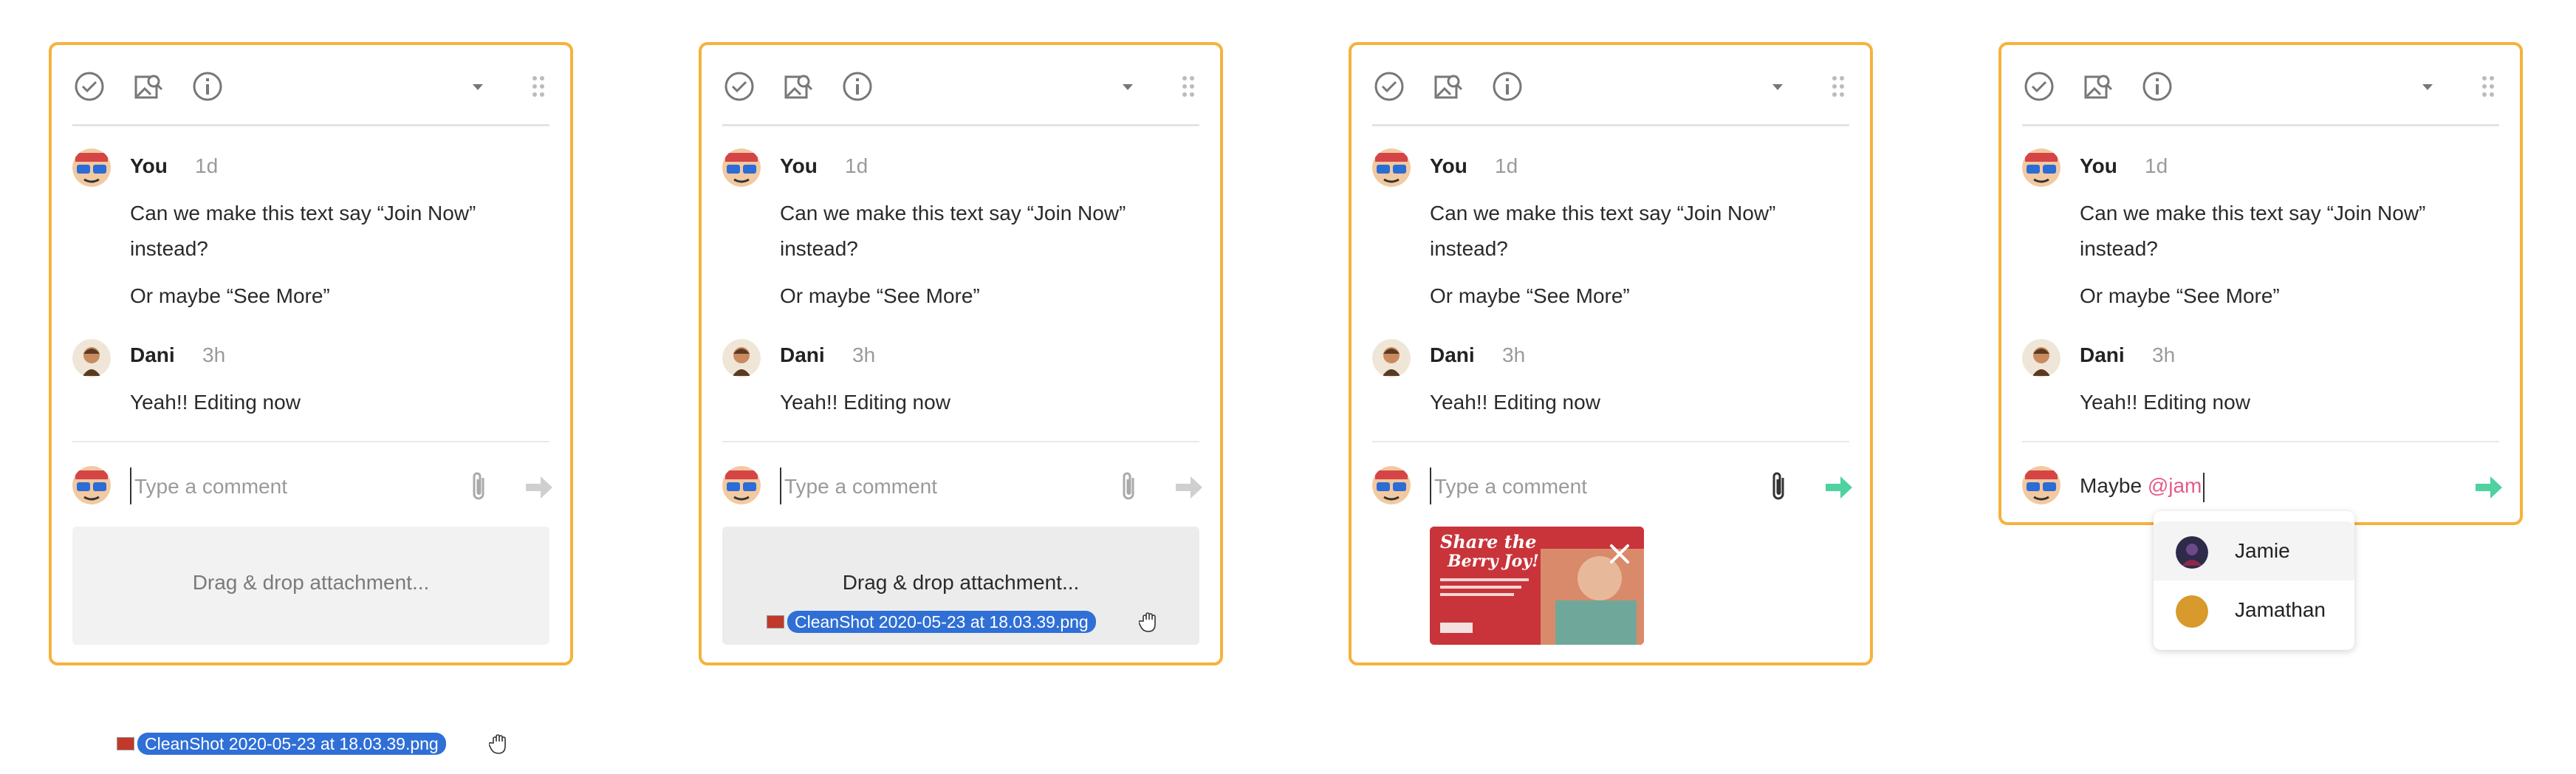 The image size is (2576, 774). I want to click on comment-input: Maybe @jam, so click(2142, 486).